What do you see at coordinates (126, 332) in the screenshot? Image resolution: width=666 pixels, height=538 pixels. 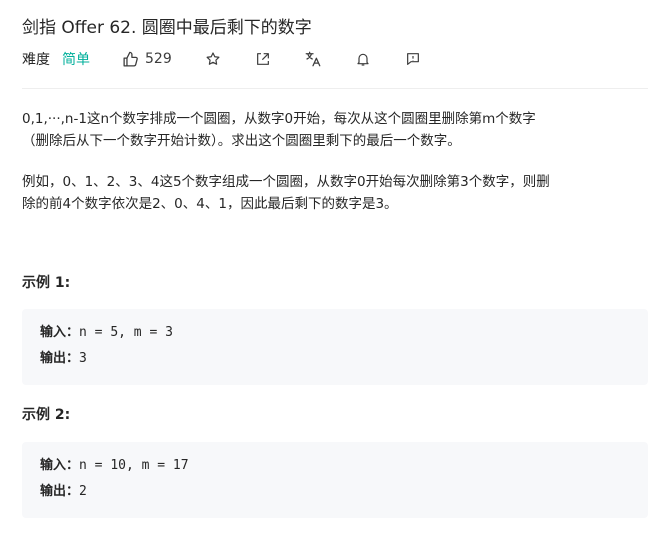 I see `input-value: n = 5, m = 3` at bounding box center [126, 332].